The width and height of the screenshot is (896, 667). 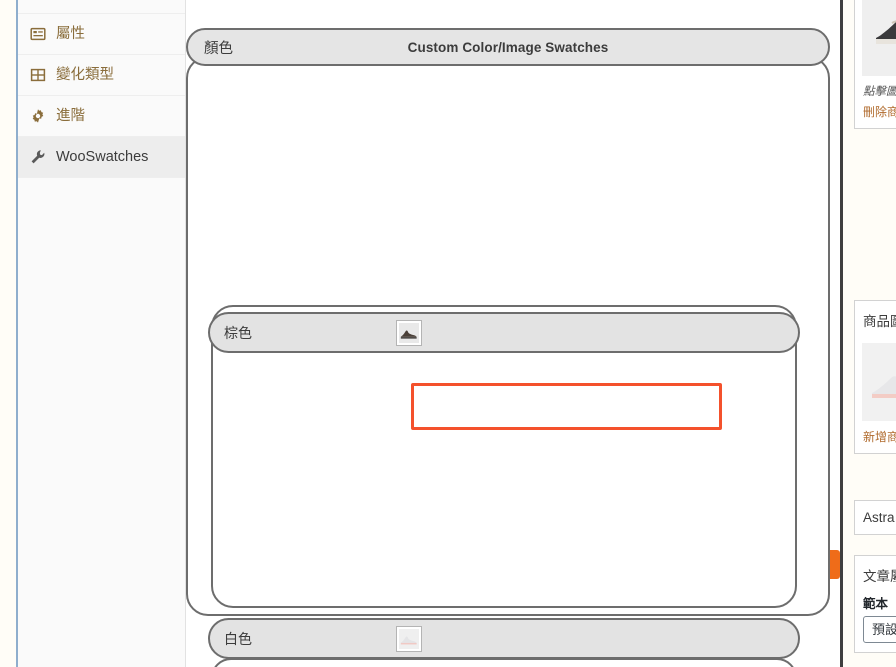 What do you see at coordinates (409, 638) in the screenshot?
I see `sneaker-white-thumb-icon` at bounding box center [409, 638].